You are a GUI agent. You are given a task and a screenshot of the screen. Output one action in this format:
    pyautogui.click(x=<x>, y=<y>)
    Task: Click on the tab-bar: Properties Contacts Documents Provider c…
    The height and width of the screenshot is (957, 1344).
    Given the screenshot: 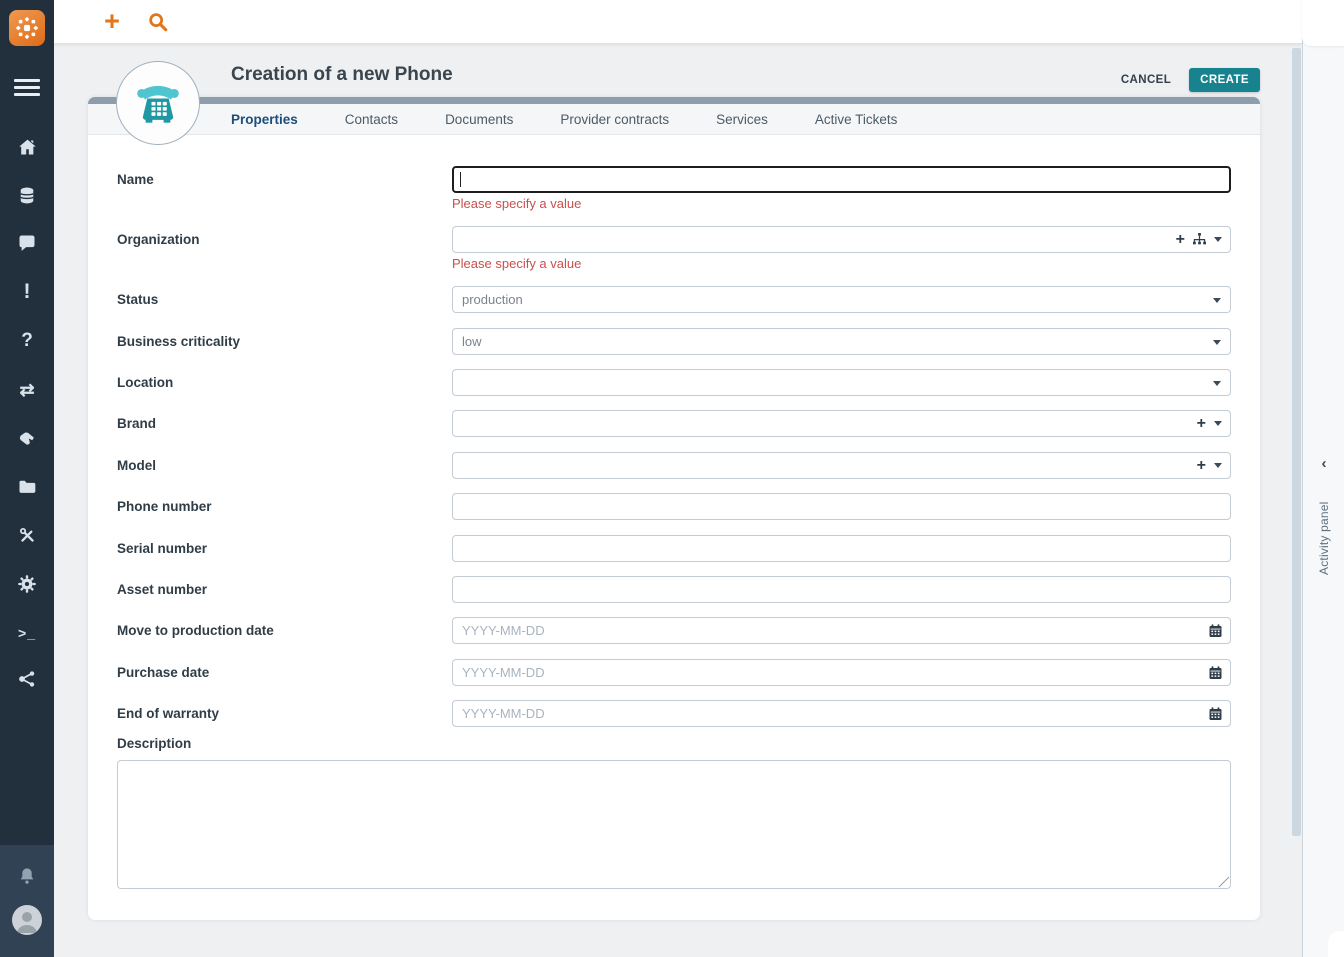 What is the action you would take?
    pyautogui.click(x=674, y=119)
    